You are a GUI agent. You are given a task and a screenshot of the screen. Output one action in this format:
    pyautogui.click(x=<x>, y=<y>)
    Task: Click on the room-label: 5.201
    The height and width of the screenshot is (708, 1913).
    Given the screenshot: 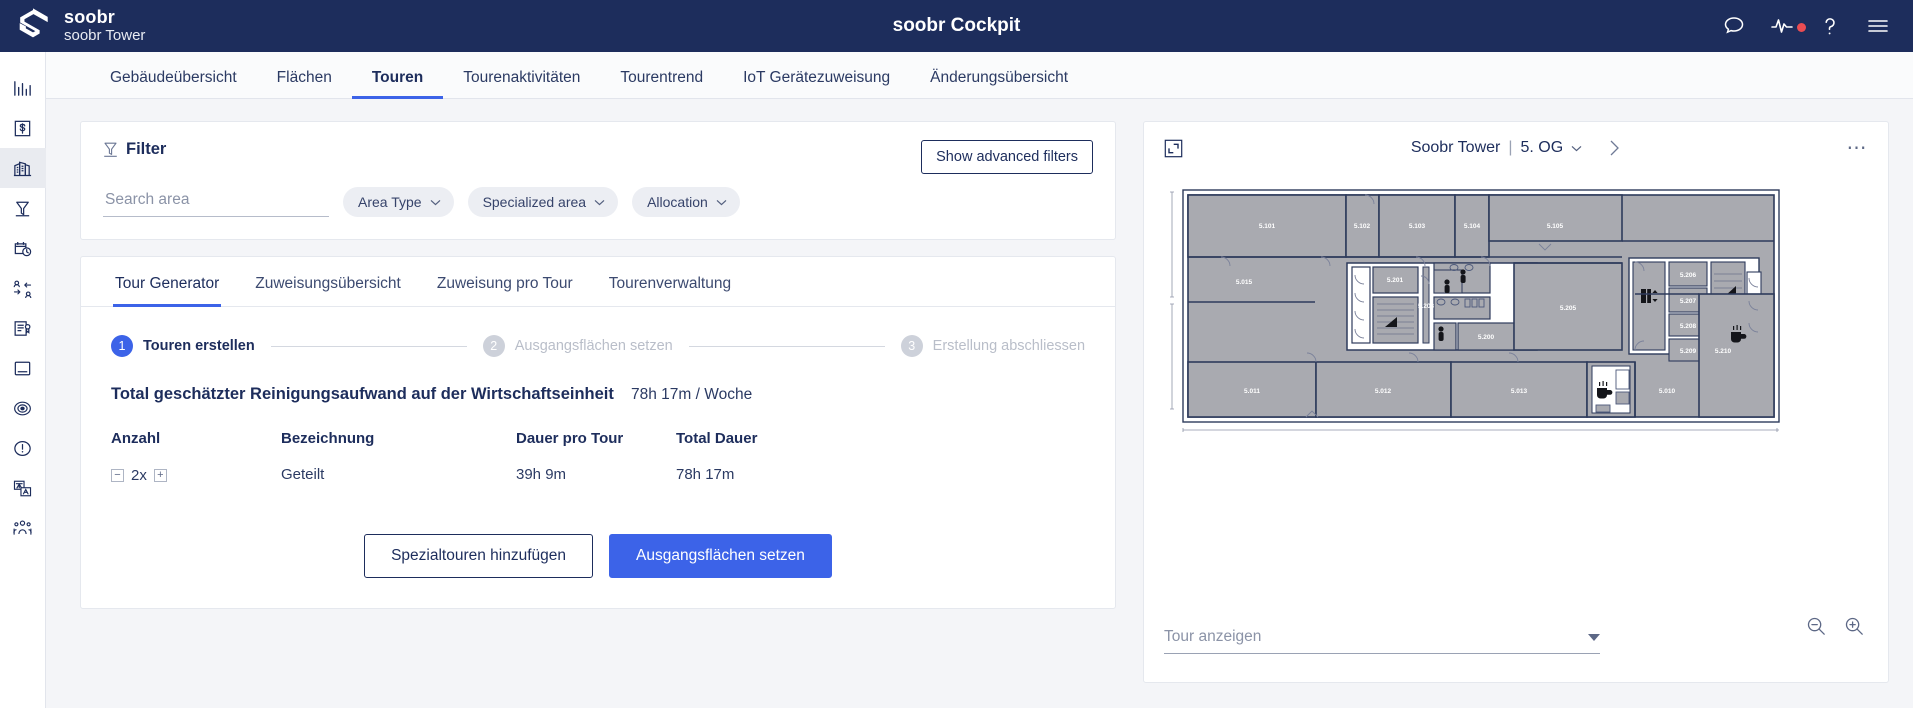 What is the action you would take?
    pyautogui.click(x=1395, y=280)
    